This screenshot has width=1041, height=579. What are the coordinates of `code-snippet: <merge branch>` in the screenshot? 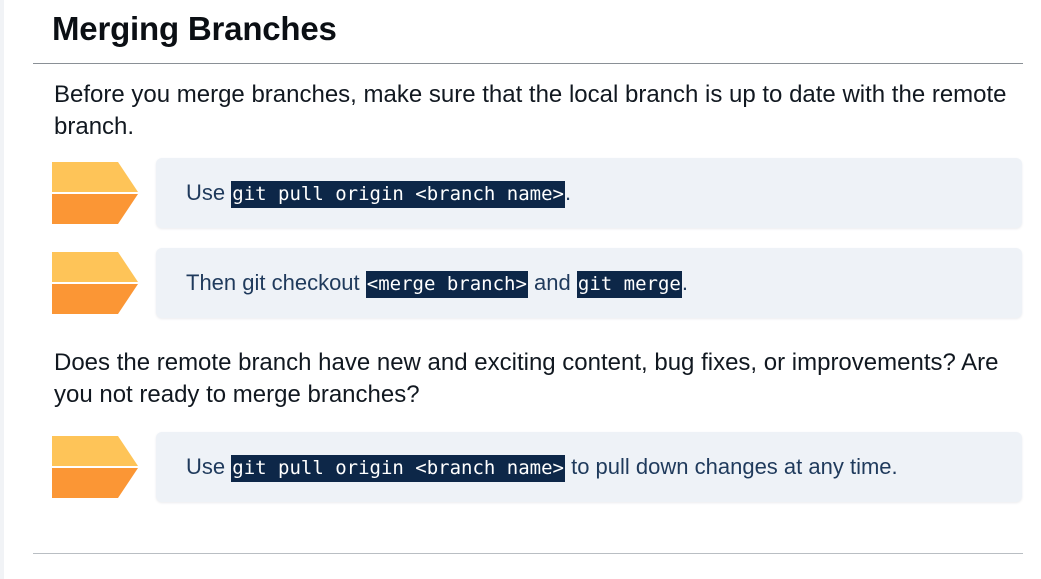 It's located at (446, 284).